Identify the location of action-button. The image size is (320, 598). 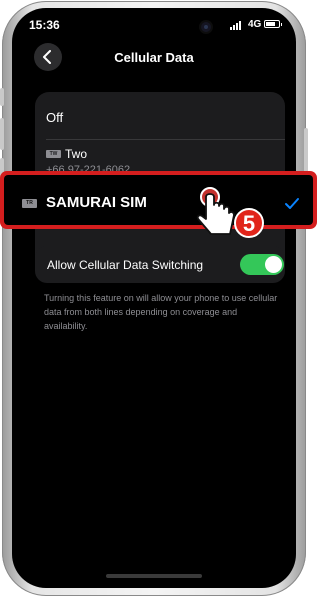
(2, 97).